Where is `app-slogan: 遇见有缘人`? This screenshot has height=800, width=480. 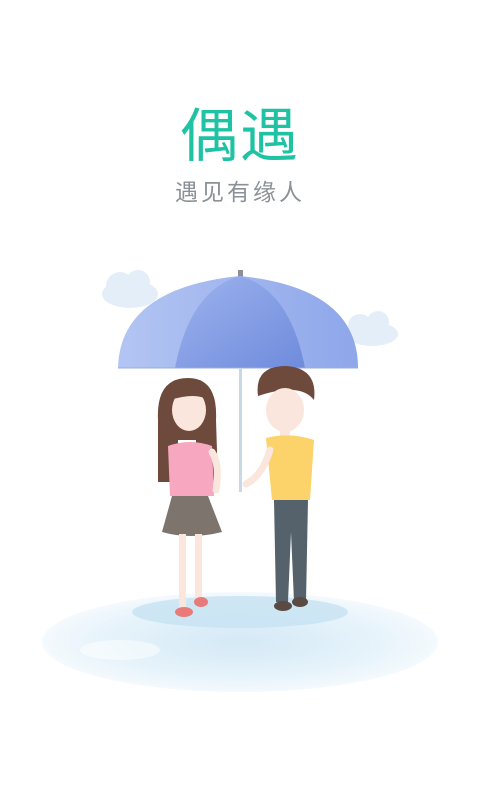
app-slogan: 遇见有缘人 is located at coordinates (240, 193).